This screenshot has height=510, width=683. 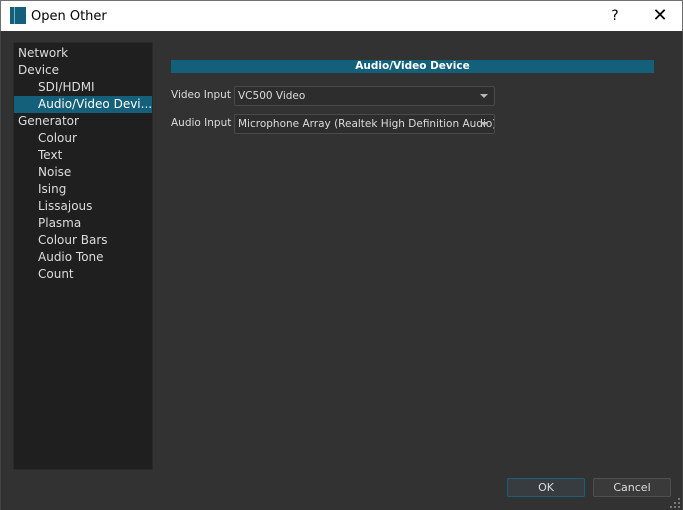 I want to click on video-input-select: VC500 Video, so click(x=364, y=96).